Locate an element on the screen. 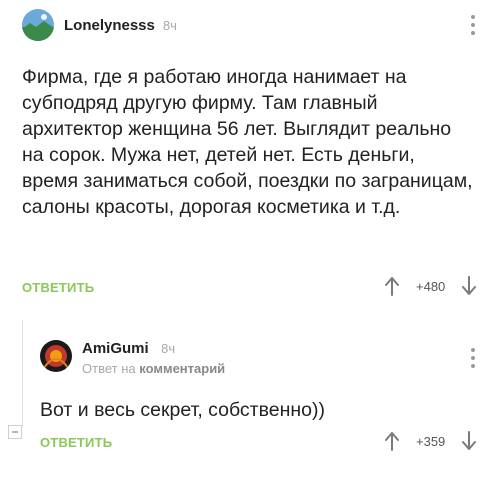  author-name: Lonelynesss is located at coordinates (109, 25).